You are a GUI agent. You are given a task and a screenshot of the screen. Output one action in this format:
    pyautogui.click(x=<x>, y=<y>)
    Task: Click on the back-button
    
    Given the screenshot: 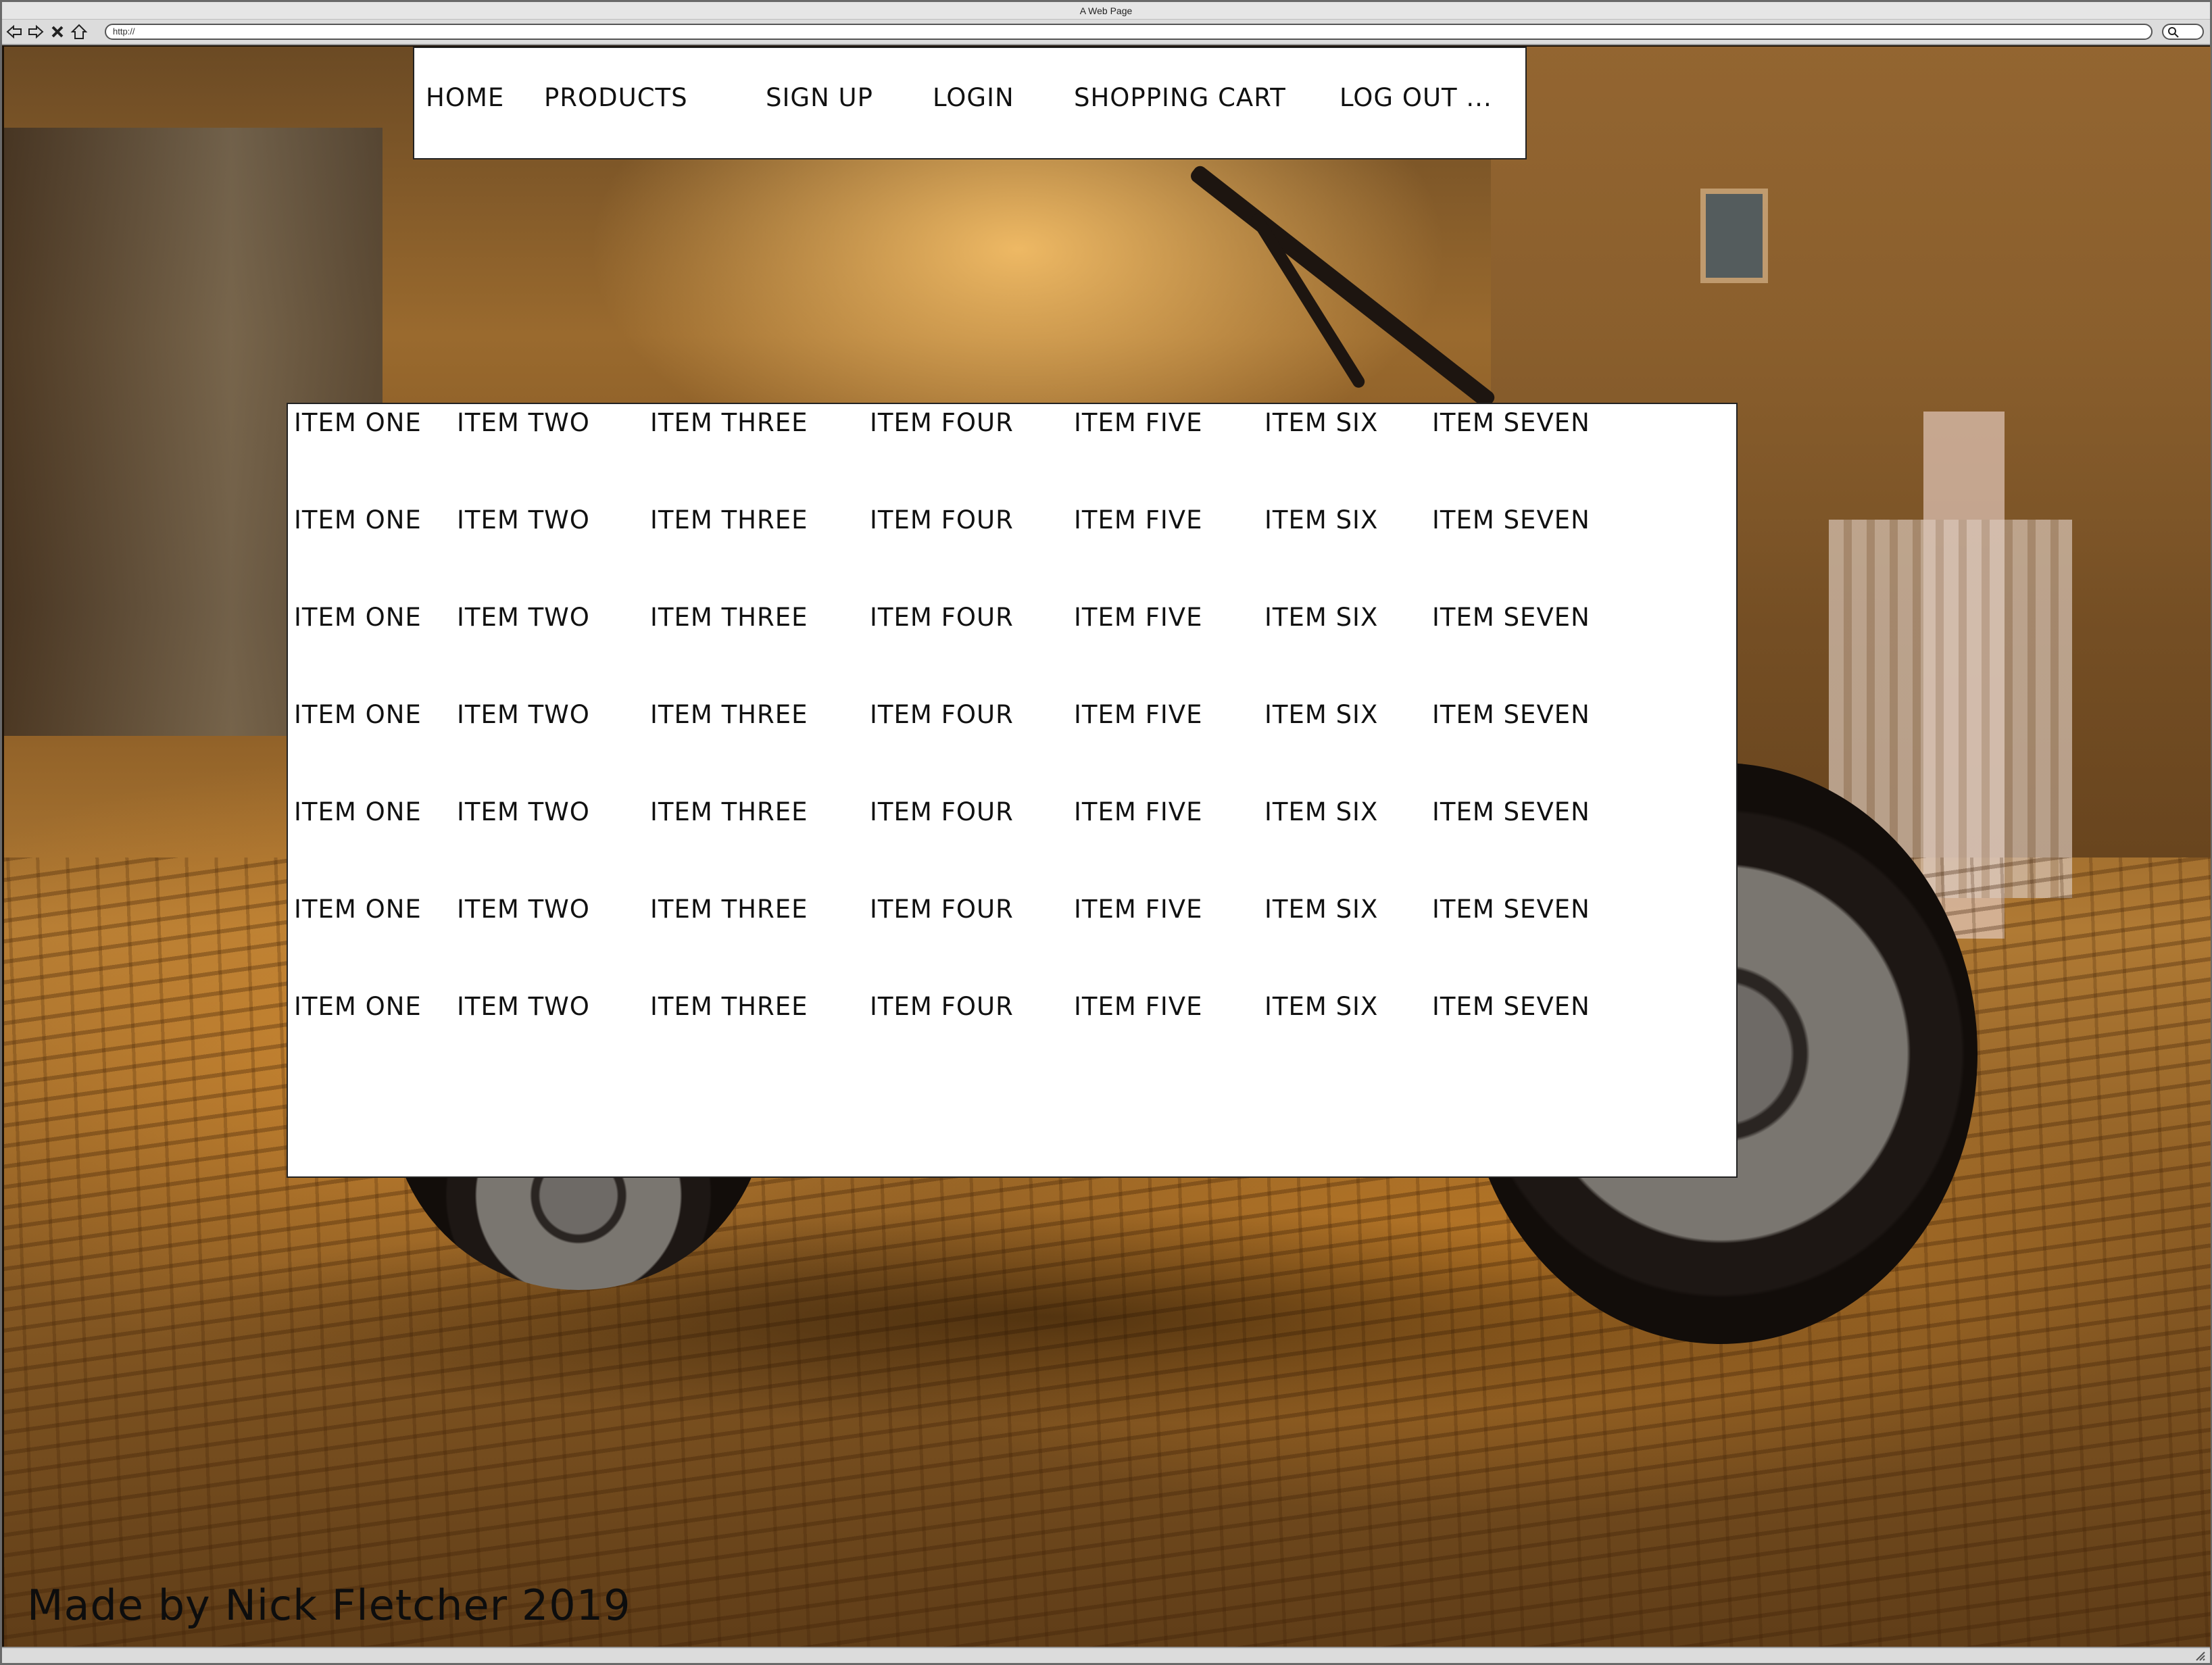 What is the action you would take?
    pyautogui.click(x=14, y=31)
    